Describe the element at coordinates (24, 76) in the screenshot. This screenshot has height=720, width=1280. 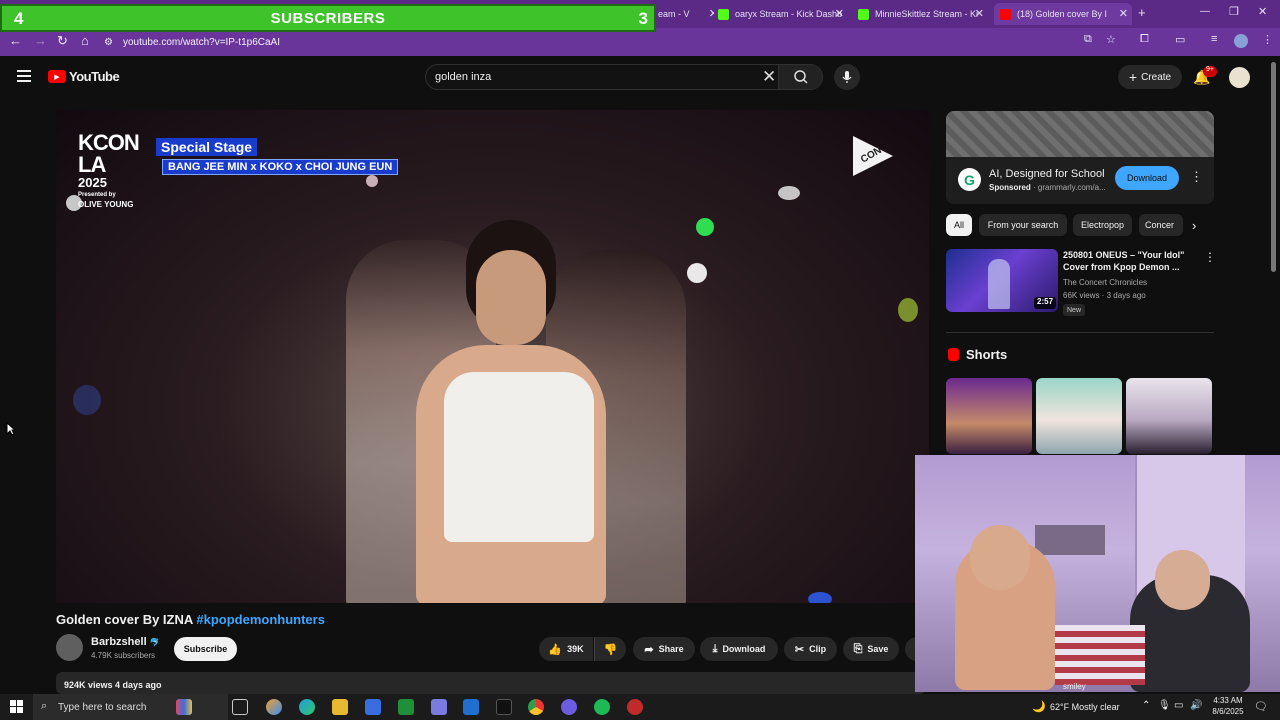
I see `hamburger-menu-icon` at that location.